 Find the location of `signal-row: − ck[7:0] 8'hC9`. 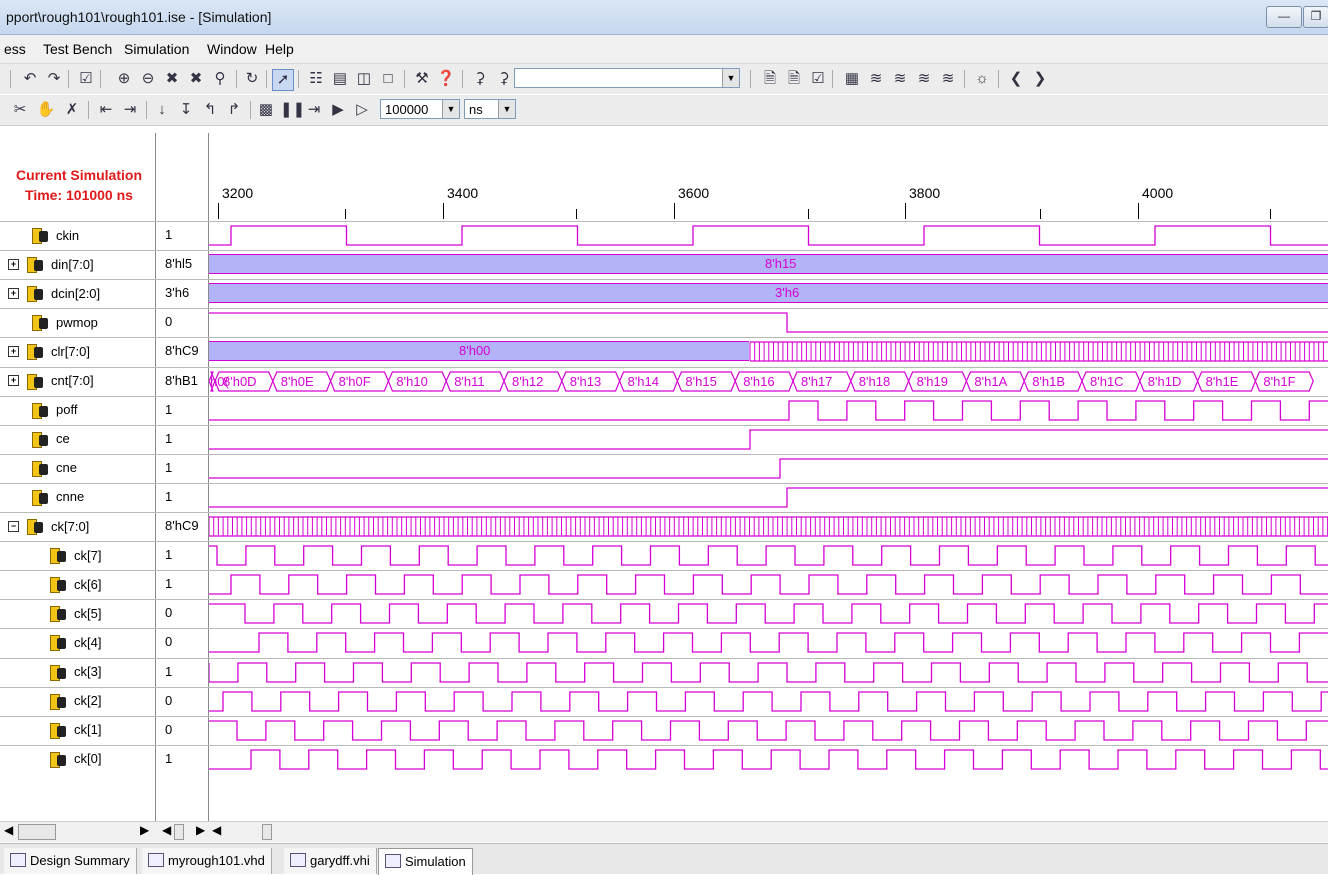

signal-row: − ck[7:0] 8'hC9 is located at coordinates (664, 526).